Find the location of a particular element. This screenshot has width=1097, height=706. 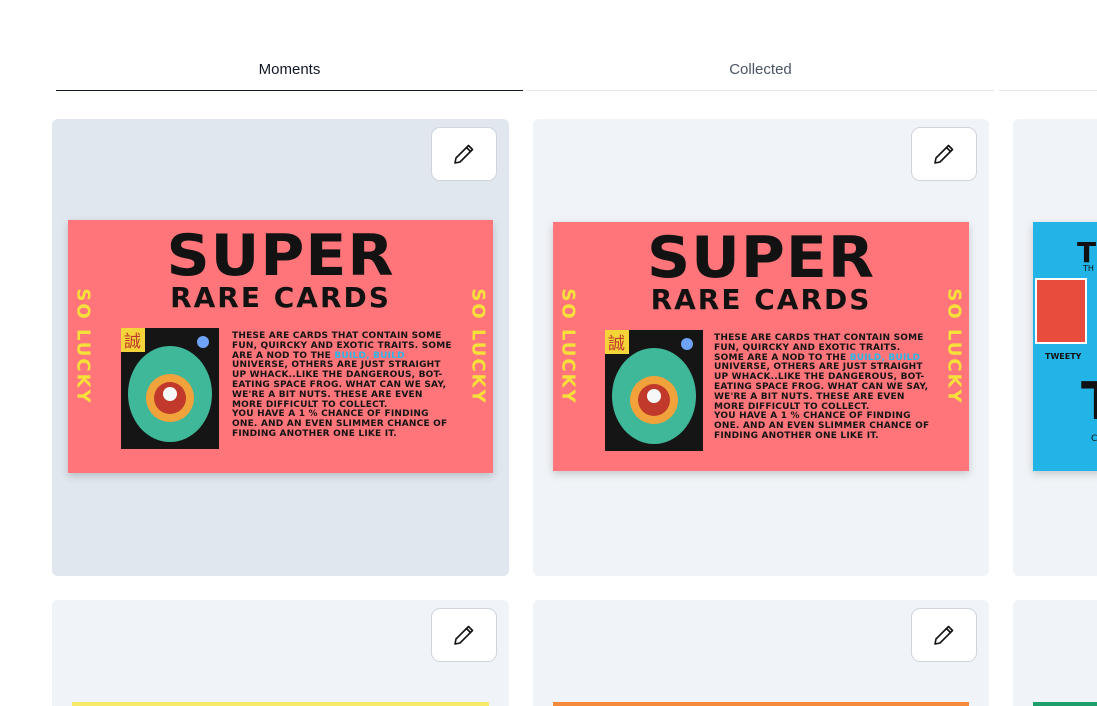

moment-card: T TH TWEETY T C is located at coordinates (1055, 347).